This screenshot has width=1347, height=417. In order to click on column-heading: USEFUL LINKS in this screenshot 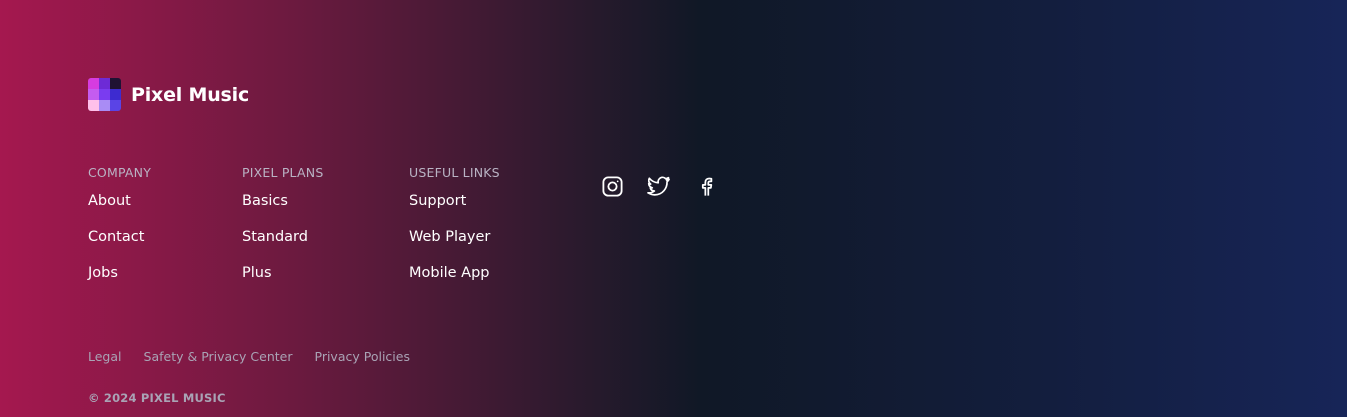, I will do `click(454, 172)`.